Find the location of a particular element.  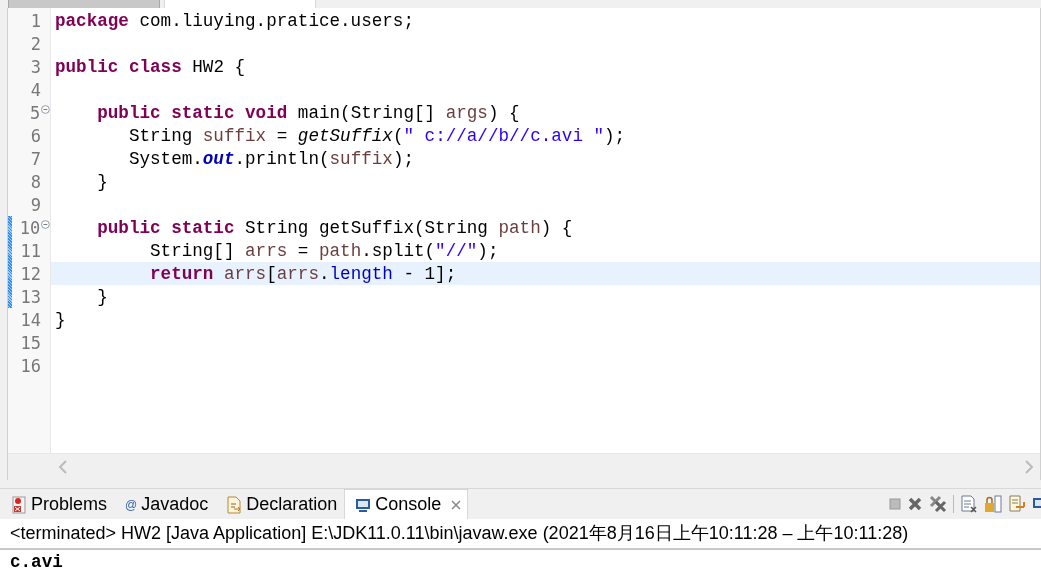

line-number: 6 is located at coordinates (35, 135).